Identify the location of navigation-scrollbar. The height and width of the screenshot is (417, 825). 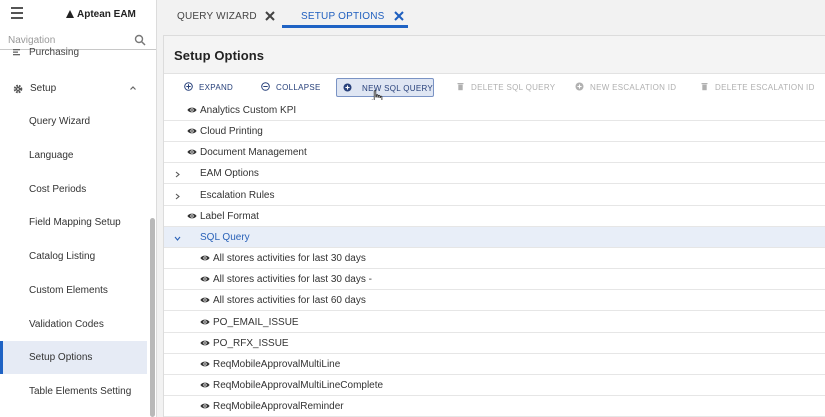
(152, 317).